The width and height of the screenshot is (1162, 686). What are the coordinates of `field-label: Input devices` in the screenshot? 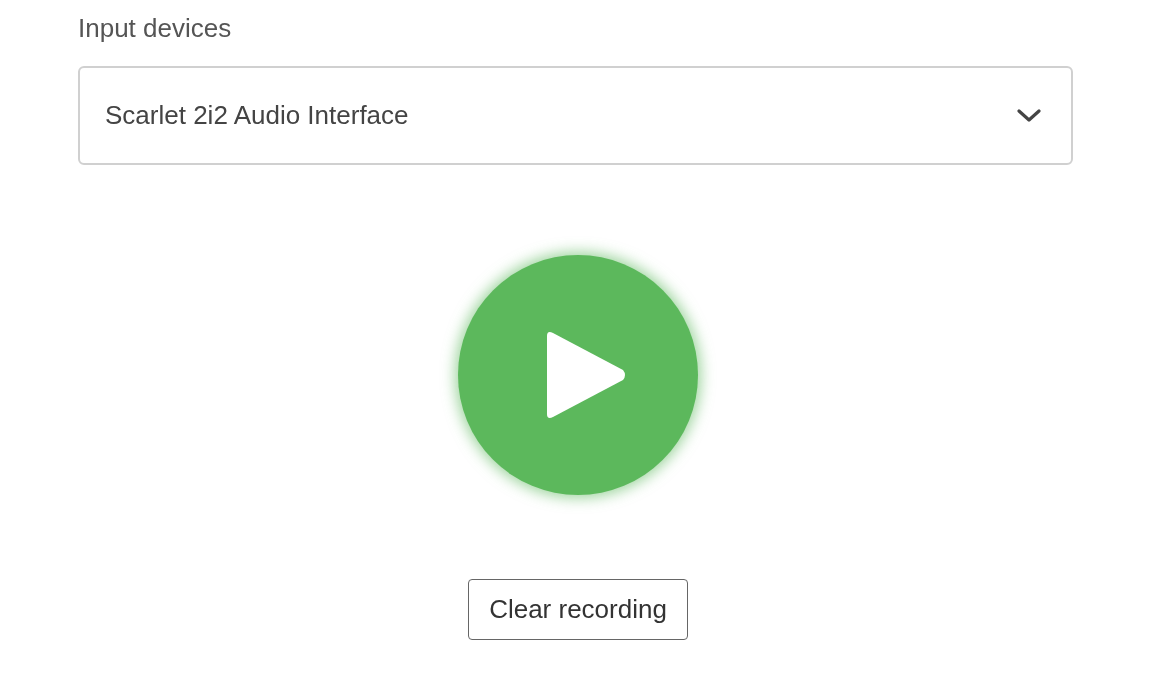 It's located at (155, 28).